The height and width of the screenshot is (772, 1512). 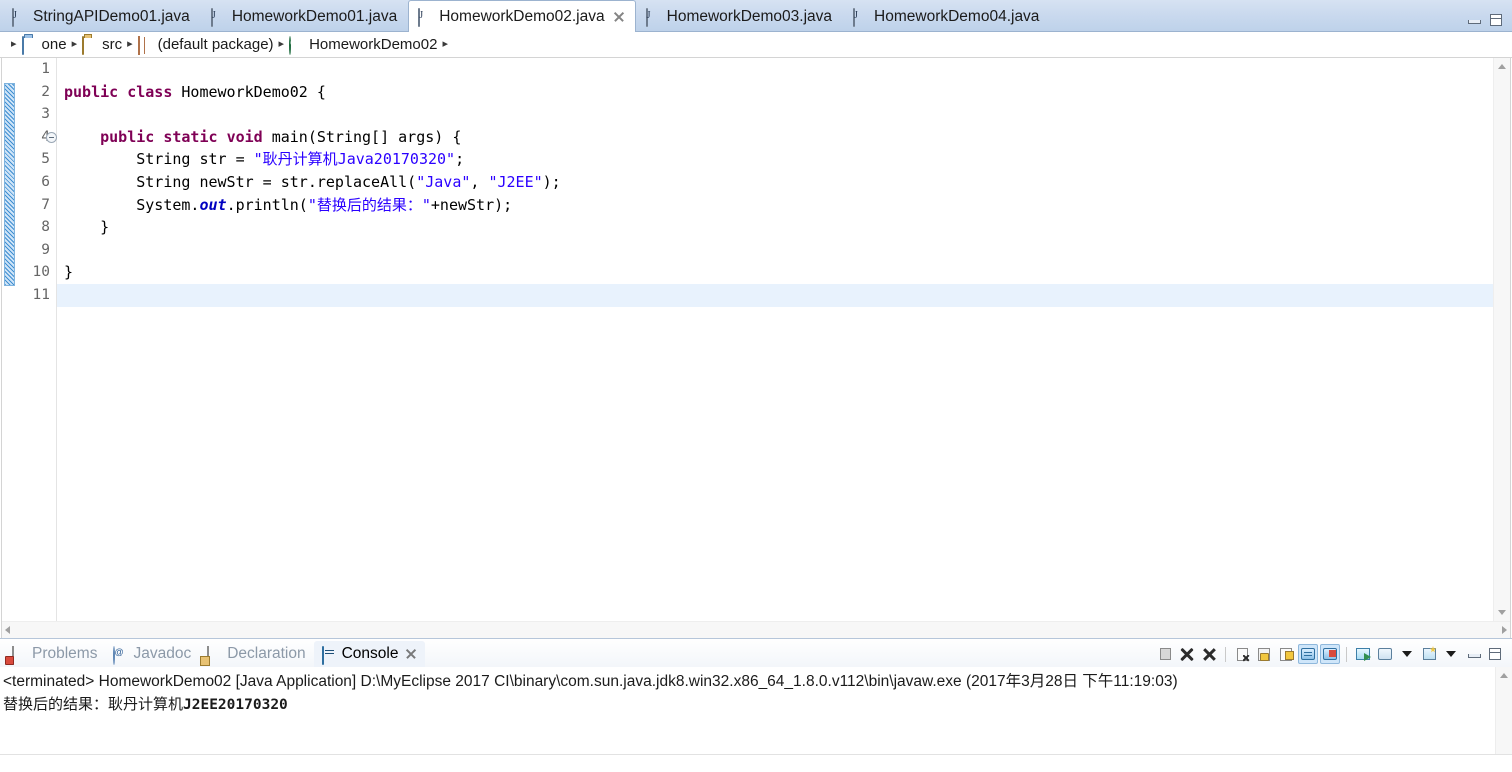 I want to click on editor-tab-0: StringAPIDemo01.java, so click(x=101, y=16).